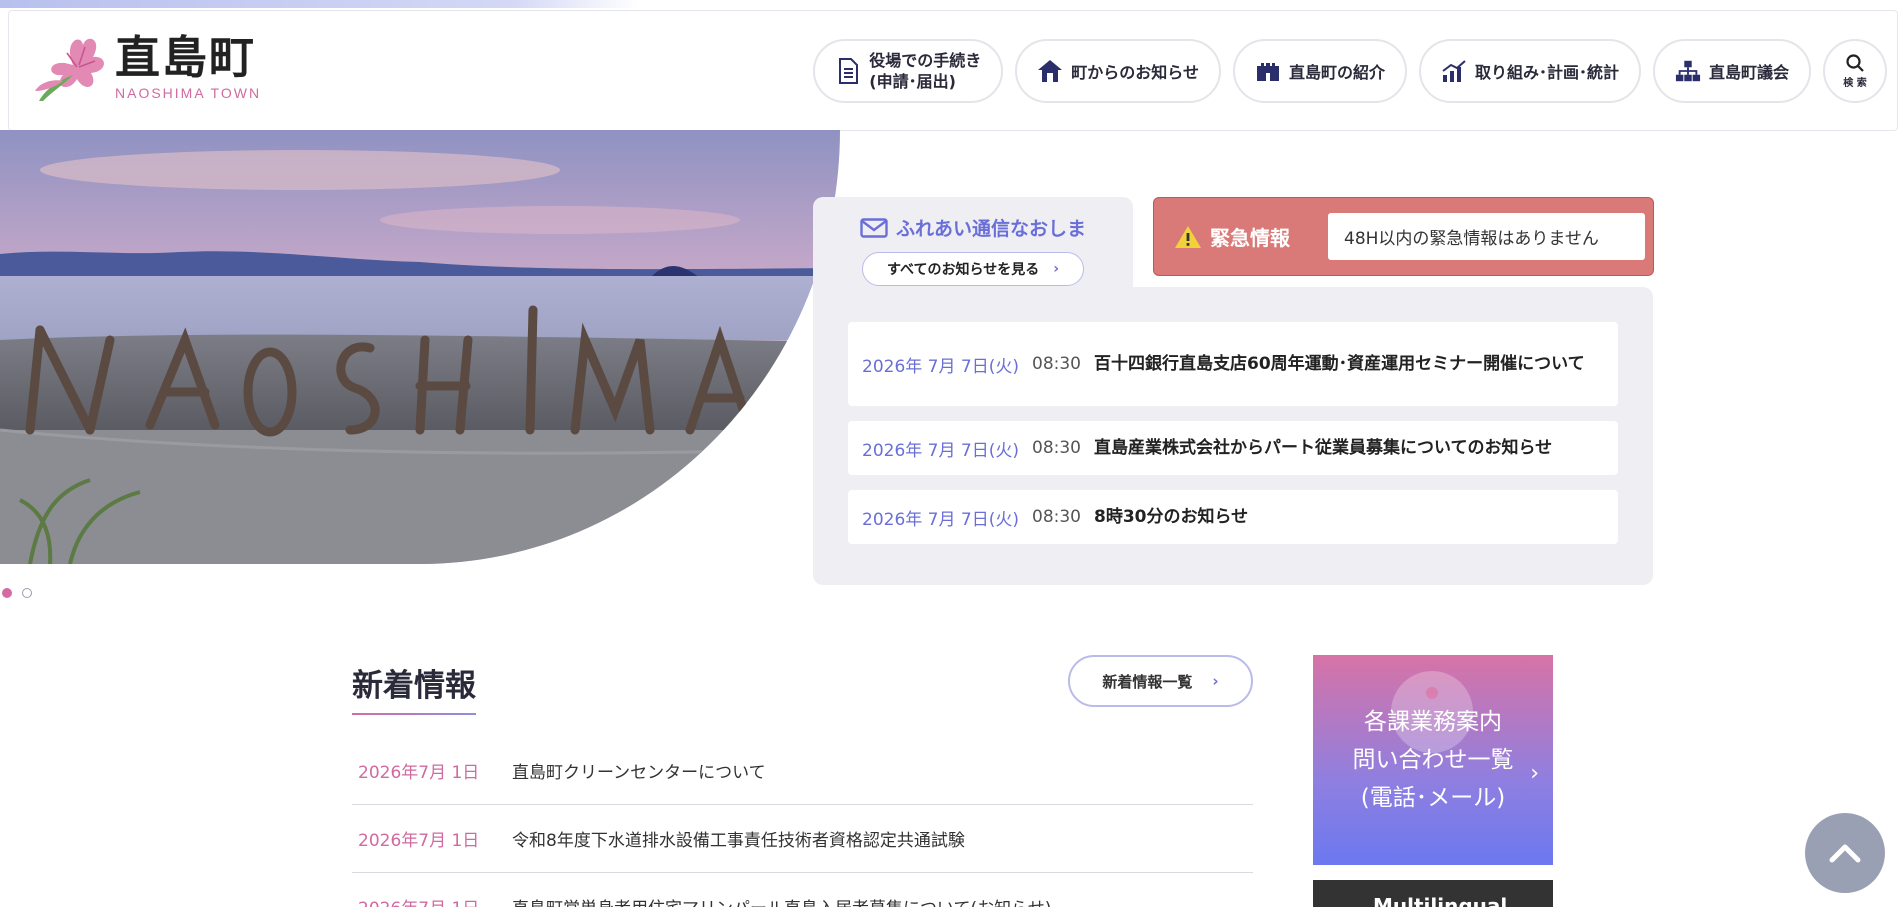 Image resolution: width=1904 pixels, height=907 pixels. What do you see at coordinates (738, 841) in the screenshot?
I see `new-info-title: 令和8年度下水道排水設備工事責任技術者資格認定共通試験` at bounding box center [738, 841].